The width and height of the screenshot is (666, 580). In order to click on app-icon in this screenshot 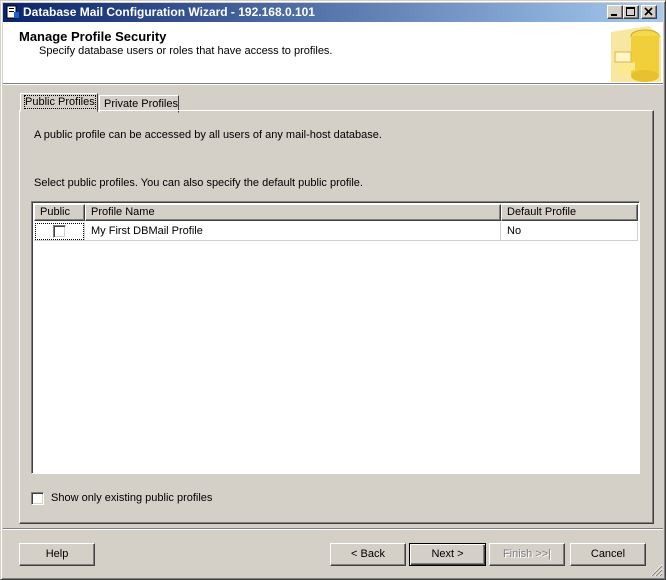, I will do `click(12, 12)`.